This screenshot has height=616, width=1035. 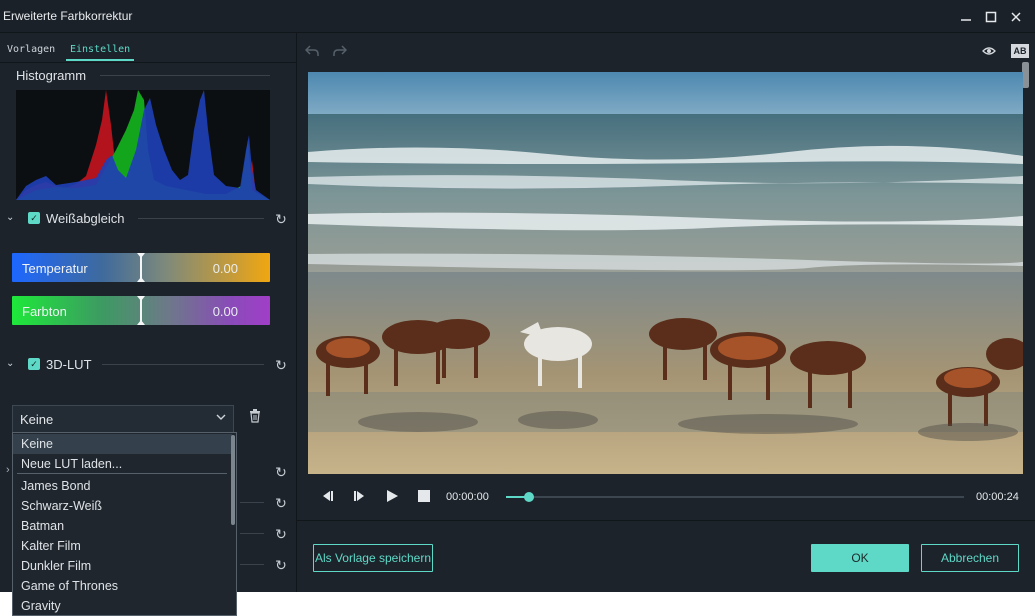 What do you see at coordinates (735, 497) in the screenshot?
I see `playback-progress-bar` at bounding box center [735, 497].